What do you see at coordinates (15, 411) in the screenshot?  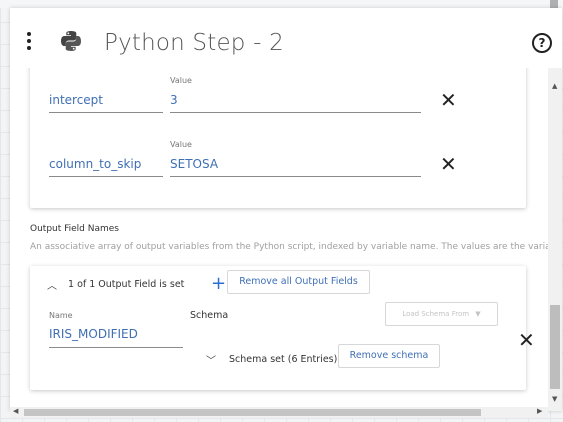 I see `scroll-left-arrow-icon: ◀` at bounding box center [15, 411].